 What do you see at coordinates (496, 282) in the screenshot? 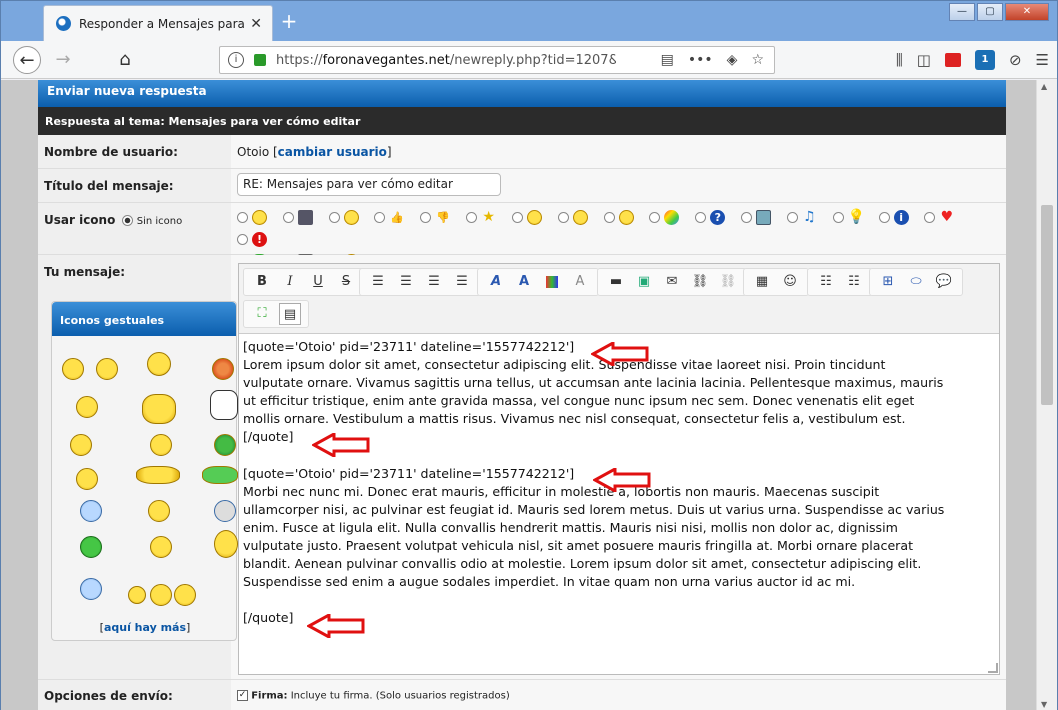
I see `font-icon: A` at bounding box center [496, 282].